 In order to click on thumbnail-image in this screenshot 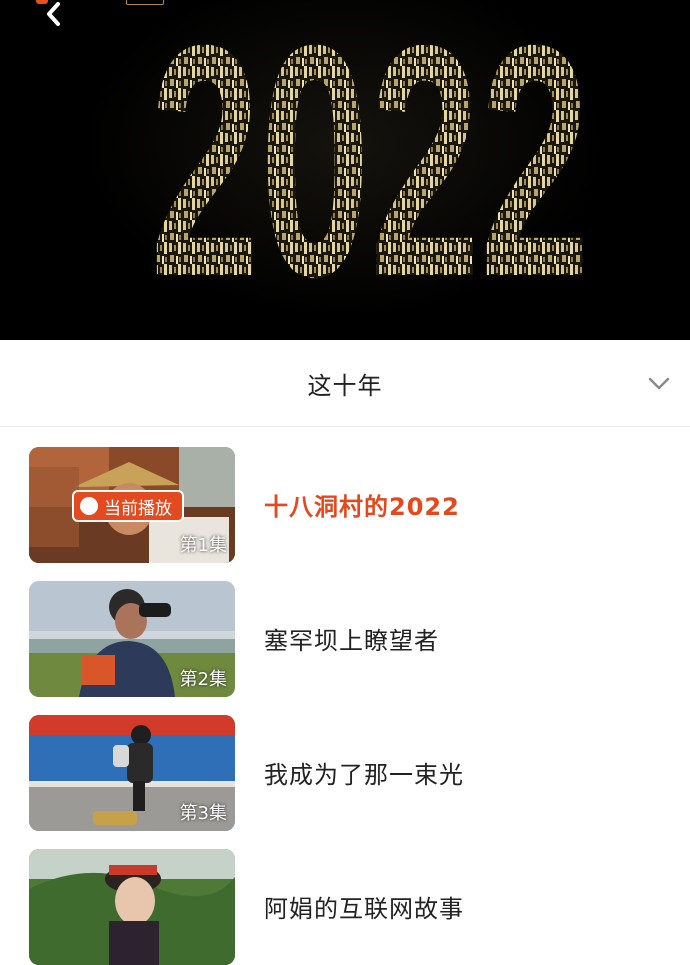, I will do `click(132, 907)`.